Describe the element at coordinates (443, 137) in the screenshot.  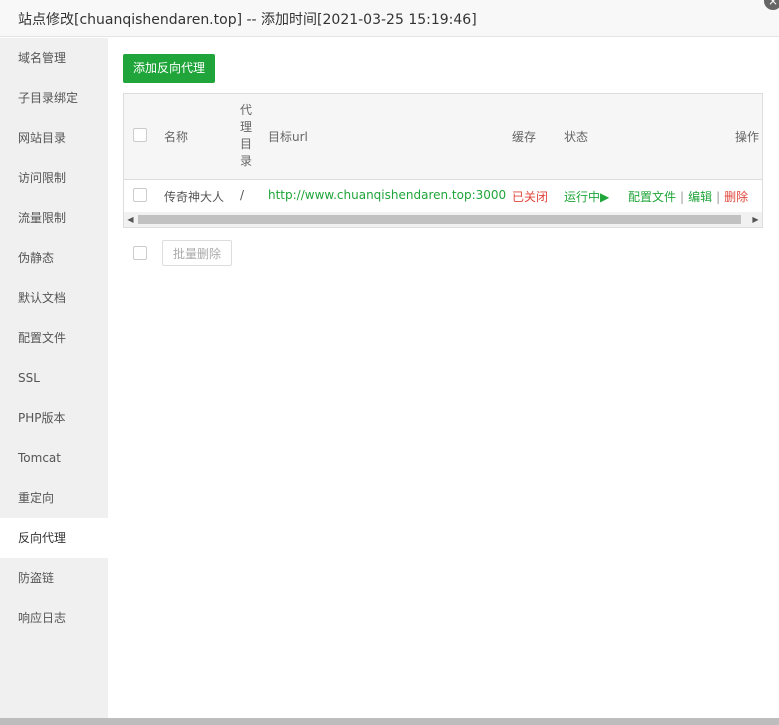
I see `table-header: 名称 代 理 目 录 目标url 缓存 状态 操作` at that location.